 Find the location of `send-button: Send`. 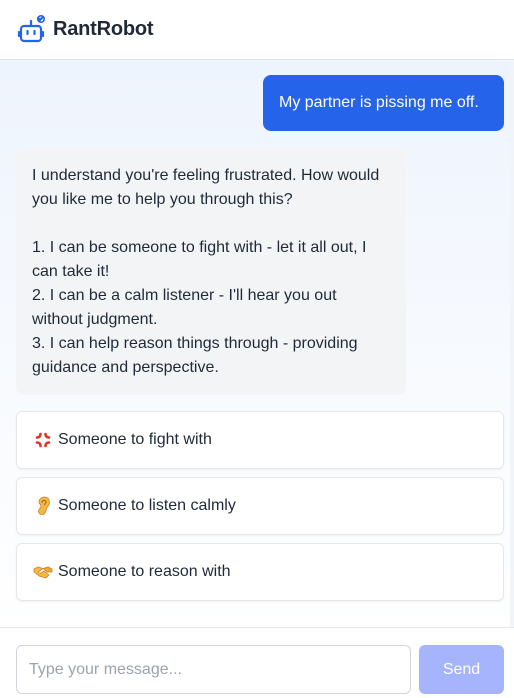

send-button: Send is located at coordinates (461, 669).